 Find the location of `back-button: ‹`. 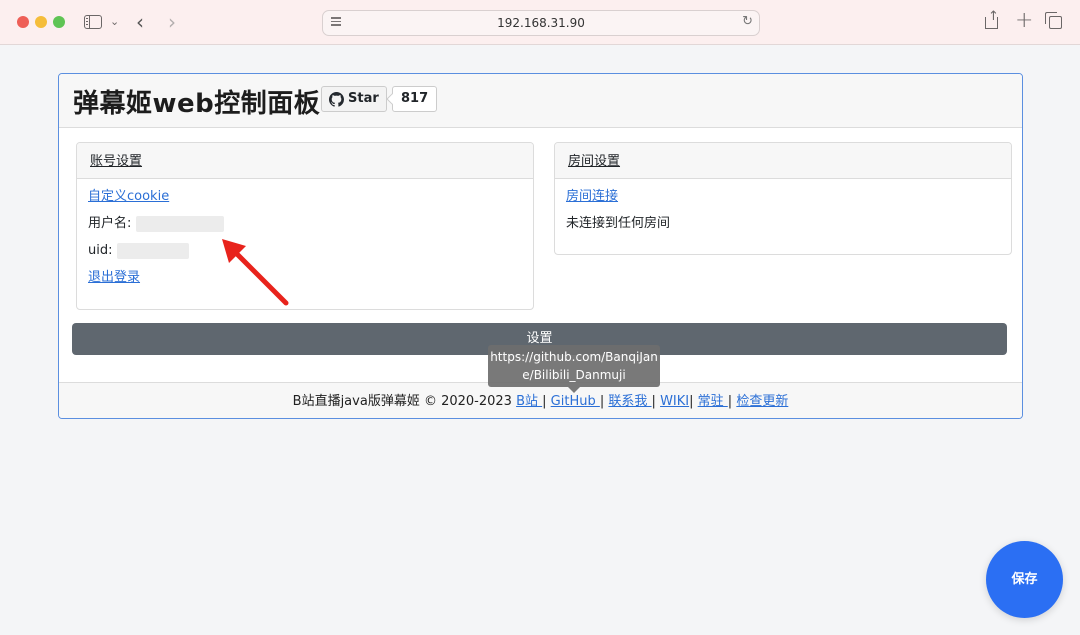

back-button: ‹ is located at coordinates (140, 22).